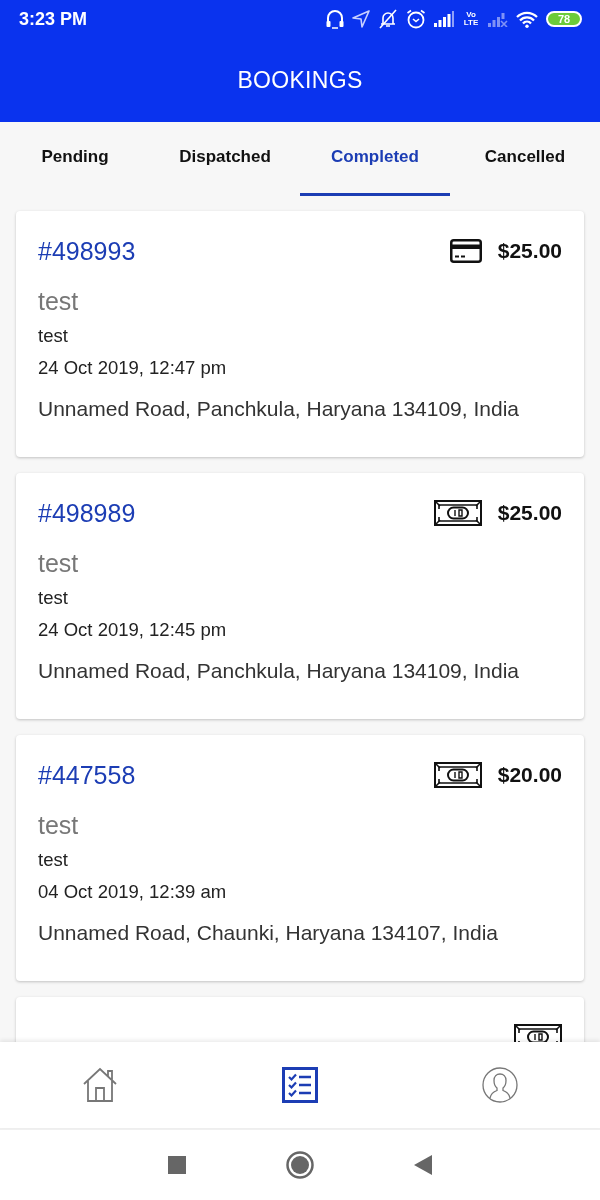 Image resolution: width=600 pixels, height=1200 pixels. I want to click on booking-date: 04 Oct 2019, 12:39 am, so click(133, 892).